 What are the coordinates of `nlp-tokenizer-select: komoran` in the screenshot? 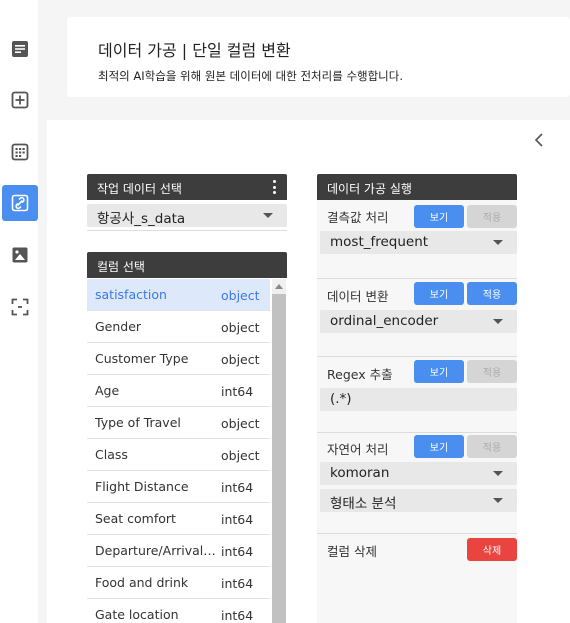 It's located at (418, 473).